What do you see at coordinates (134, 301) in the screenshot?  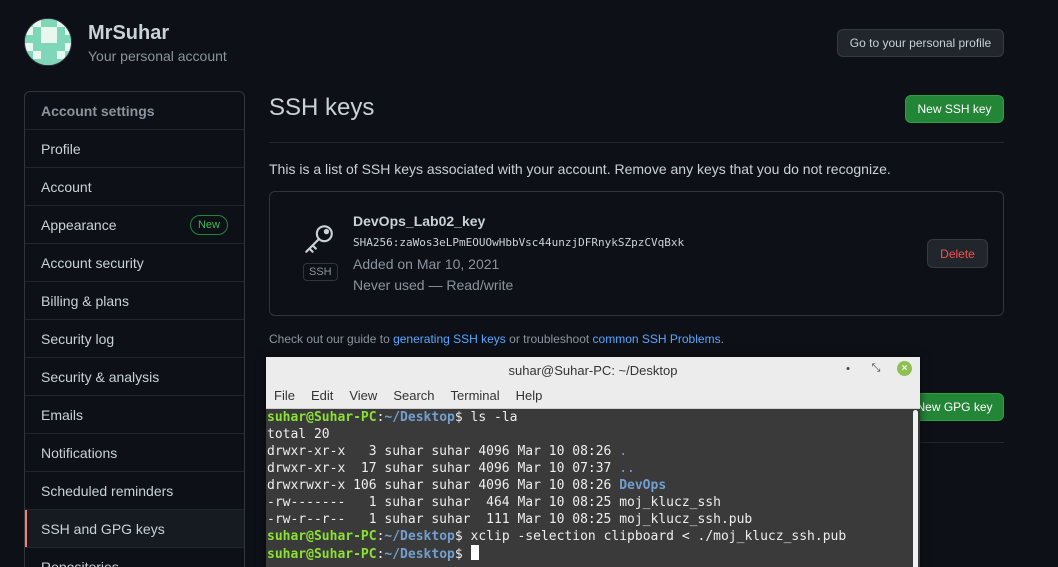 I see `sidebar-item-billing: Billing & plans` at bounding box center [134, 301].